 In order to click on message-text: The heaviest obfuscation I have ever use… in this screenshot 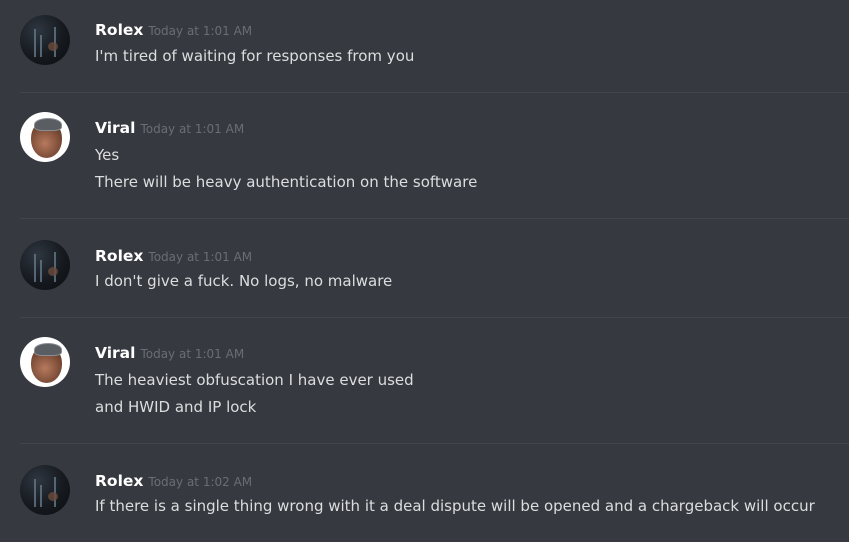, I will do `click(254, 380)`.